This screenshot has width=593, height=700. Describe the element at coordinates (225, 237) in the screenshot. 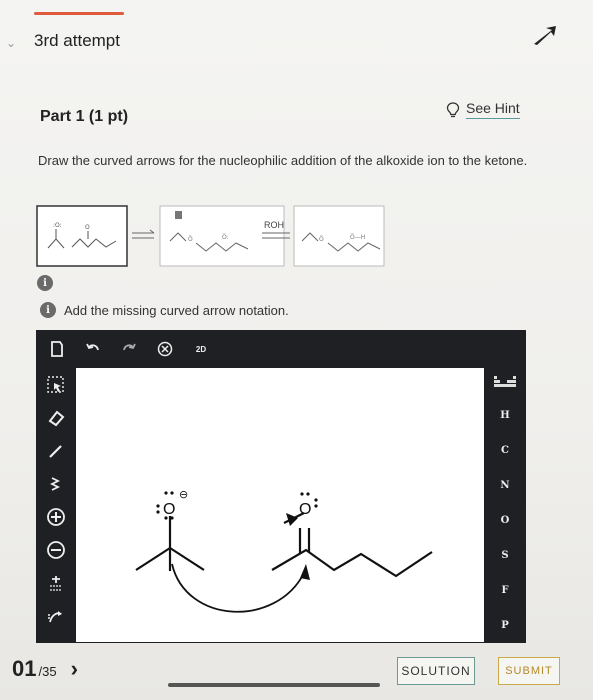

I see `svg-text: Ö:` at that location.